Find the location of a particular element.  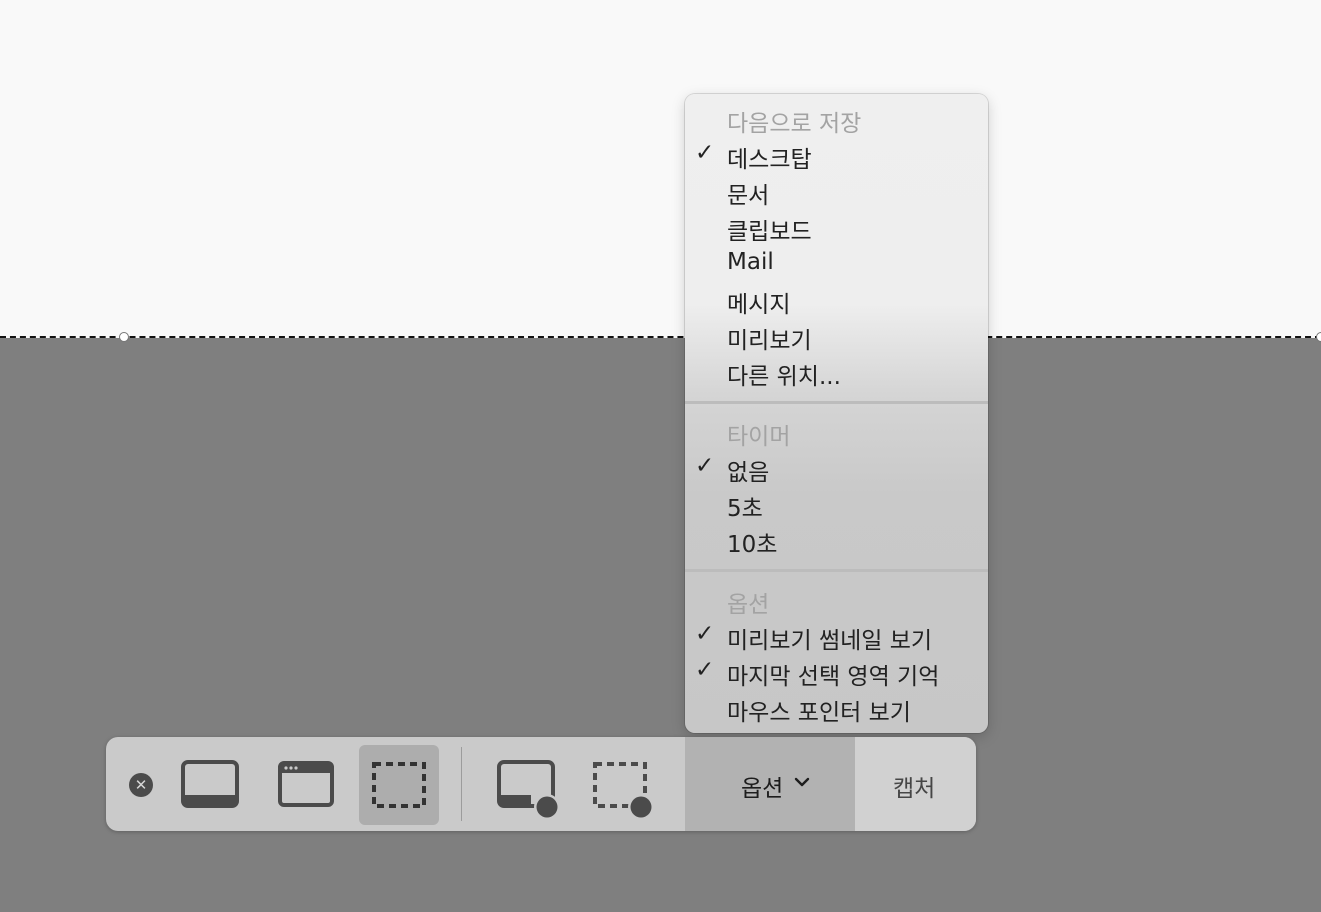

menu-item-timer-none: ✓ 없음 is located at coordinates (836, 466).